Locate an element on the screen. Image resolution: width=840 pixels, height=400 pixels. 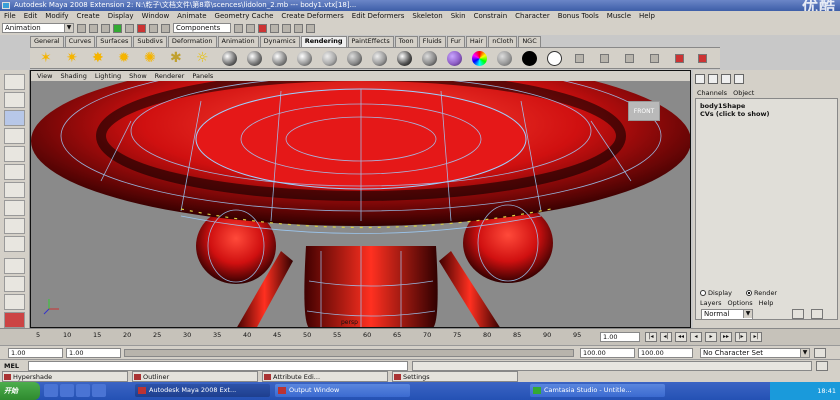
tab-subdivs: Subdivs is located at coordinates (150, 41).